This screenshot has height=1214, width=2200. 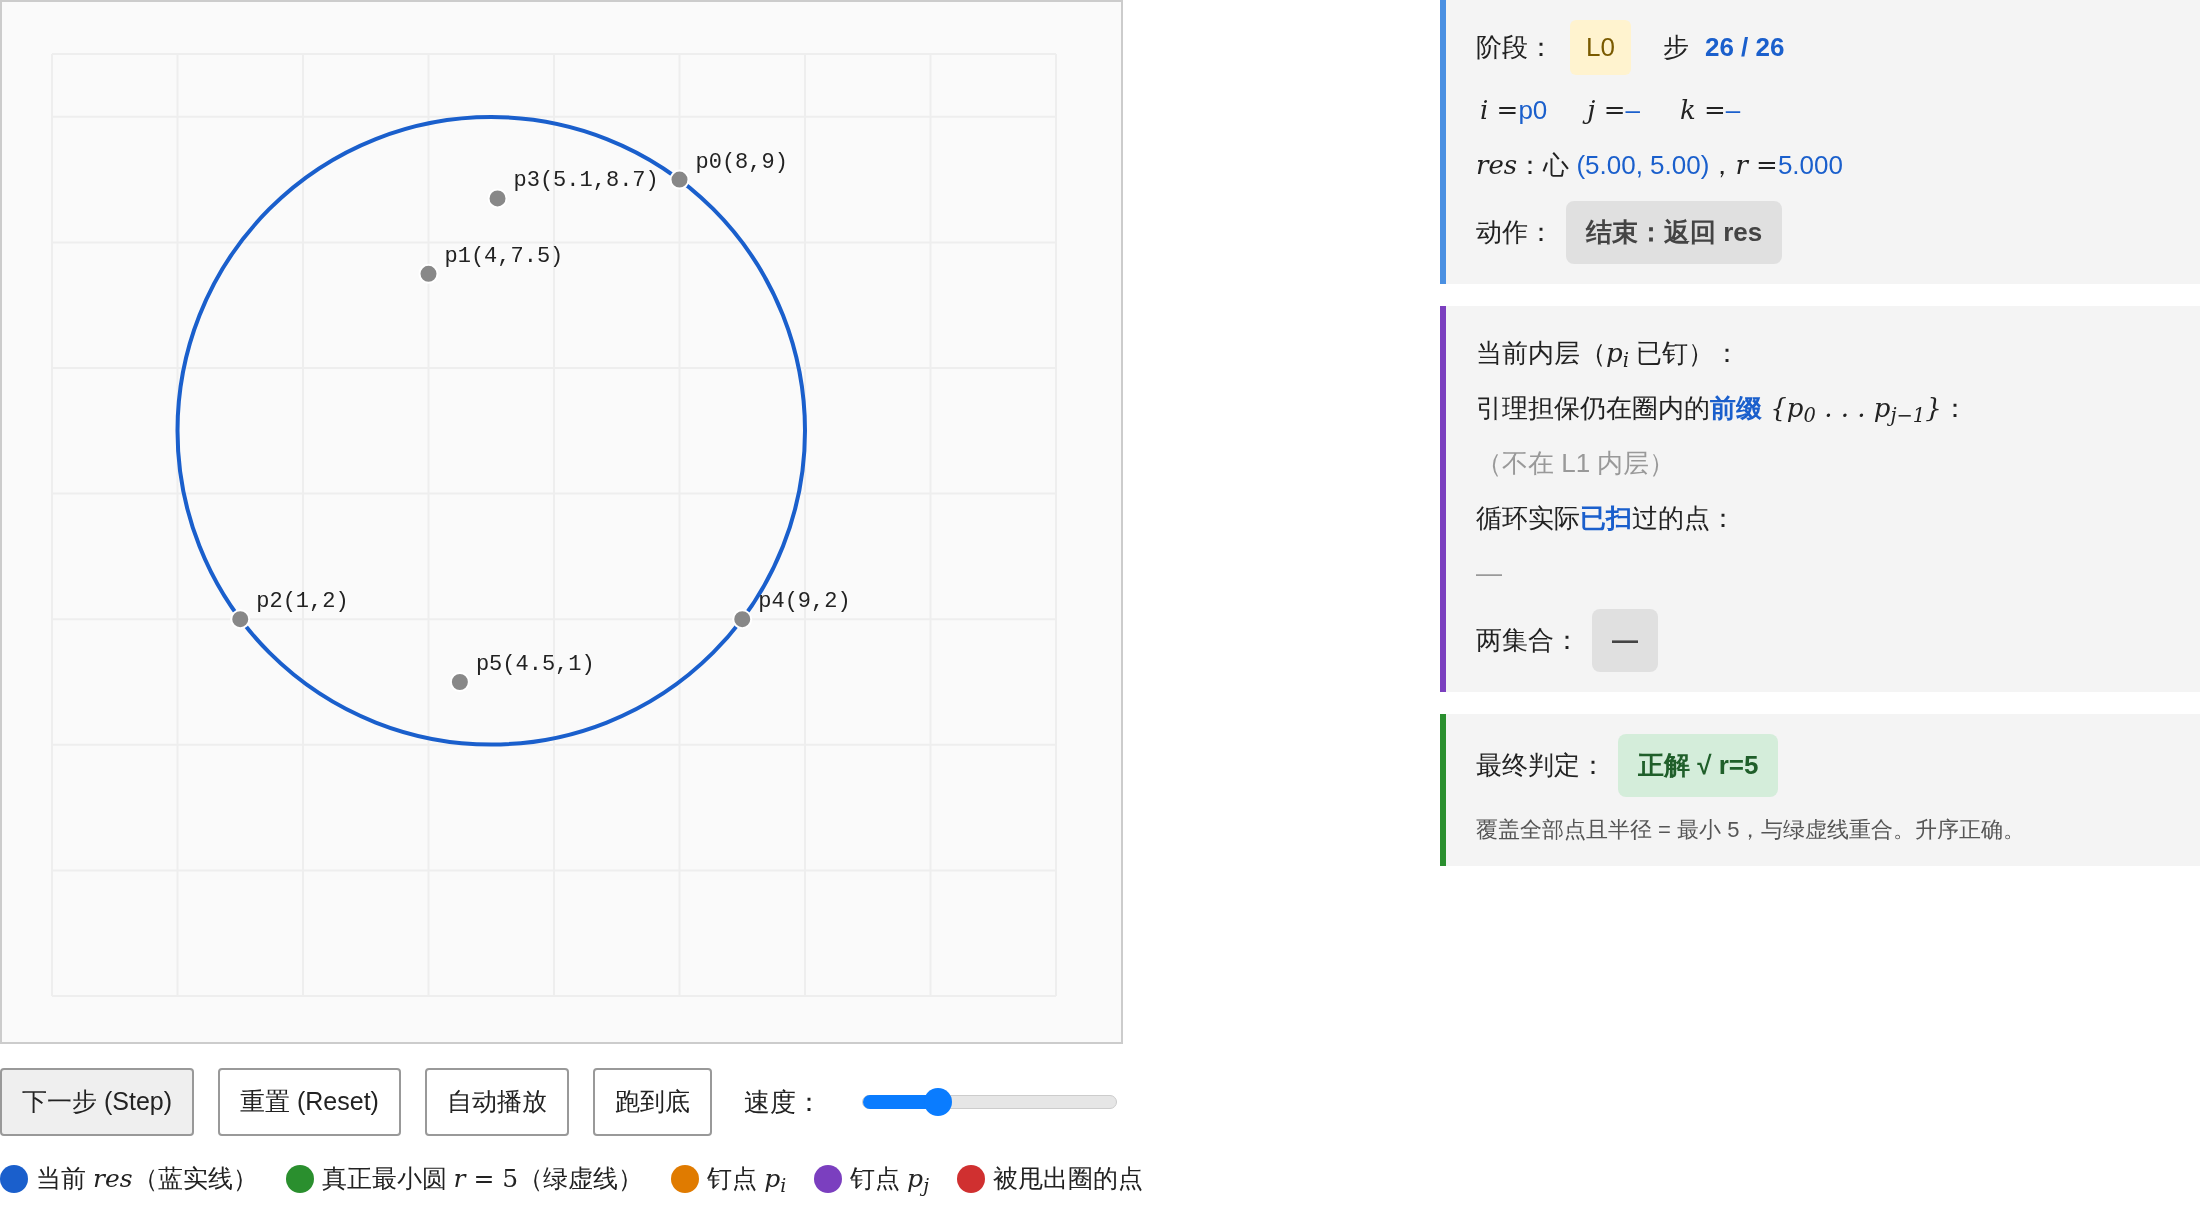 What do you see at coordinates (1609, 355) in the screenshot?
I see `inner-layer-title: 当前内层（p$_{i}$ 已钉）：` at bounding box center [1609, 355].